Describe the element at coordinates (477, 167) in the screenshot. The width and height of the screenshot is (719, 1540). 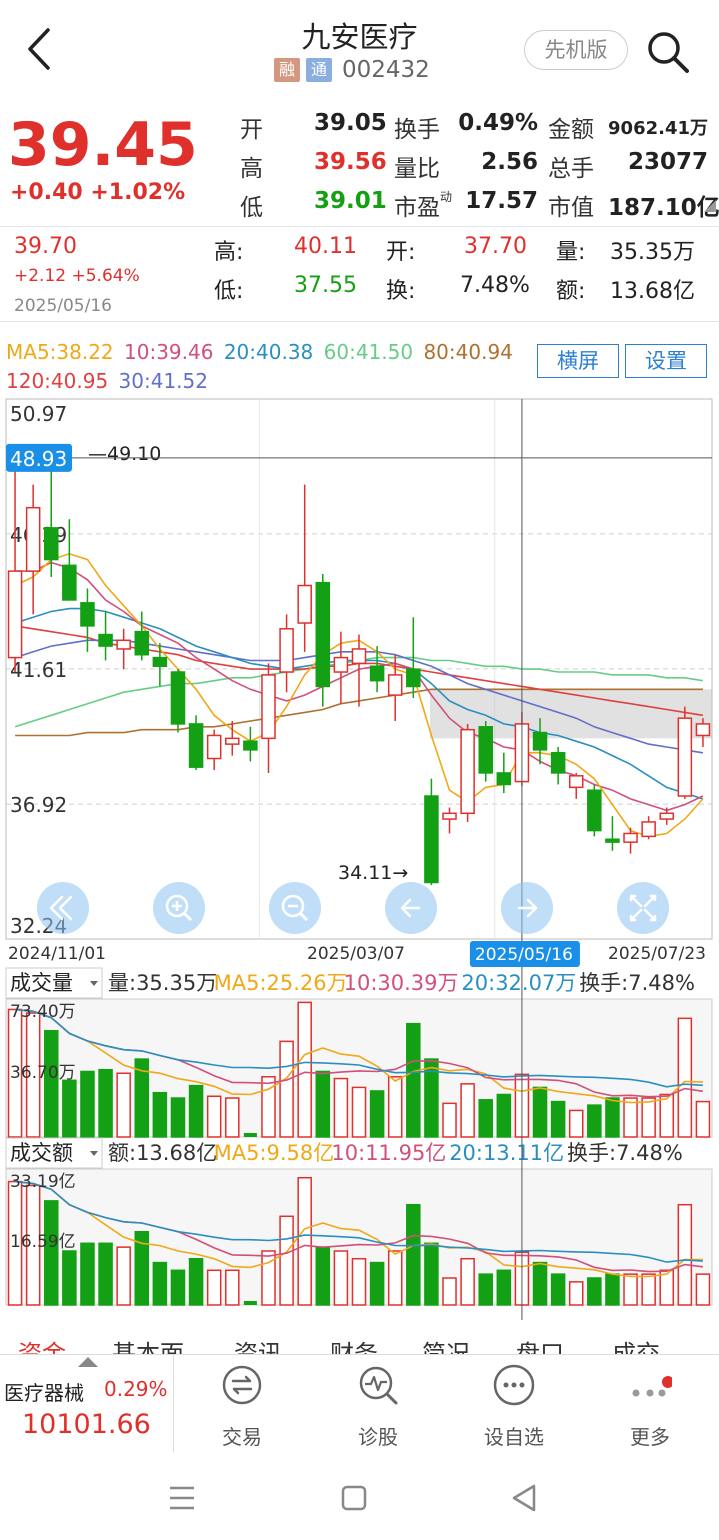
I see `quote-row-2: 高 39.56 量比 2.56 总手 23077` at that location.